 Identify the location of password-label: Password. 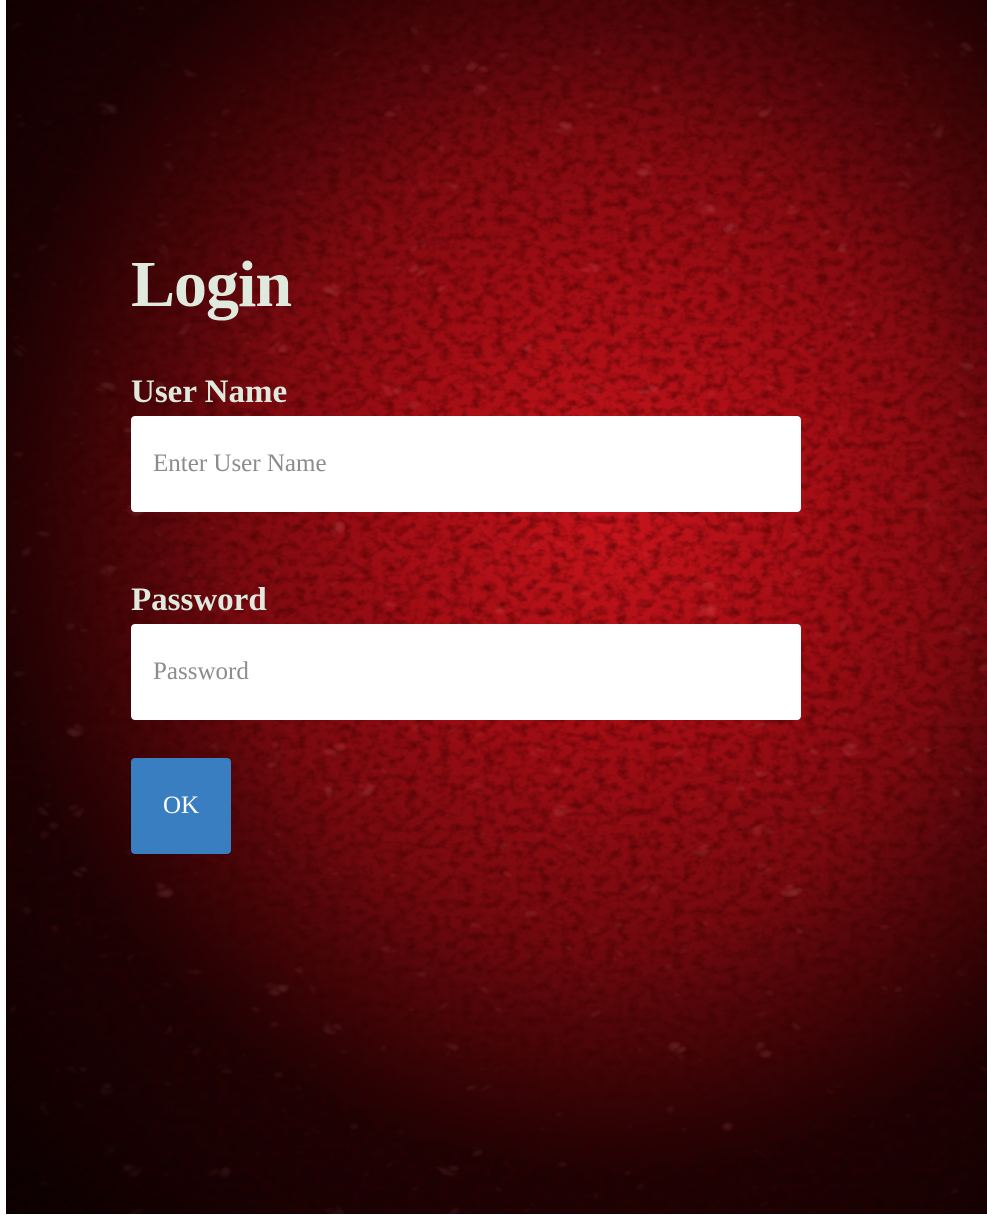
(199, 600).